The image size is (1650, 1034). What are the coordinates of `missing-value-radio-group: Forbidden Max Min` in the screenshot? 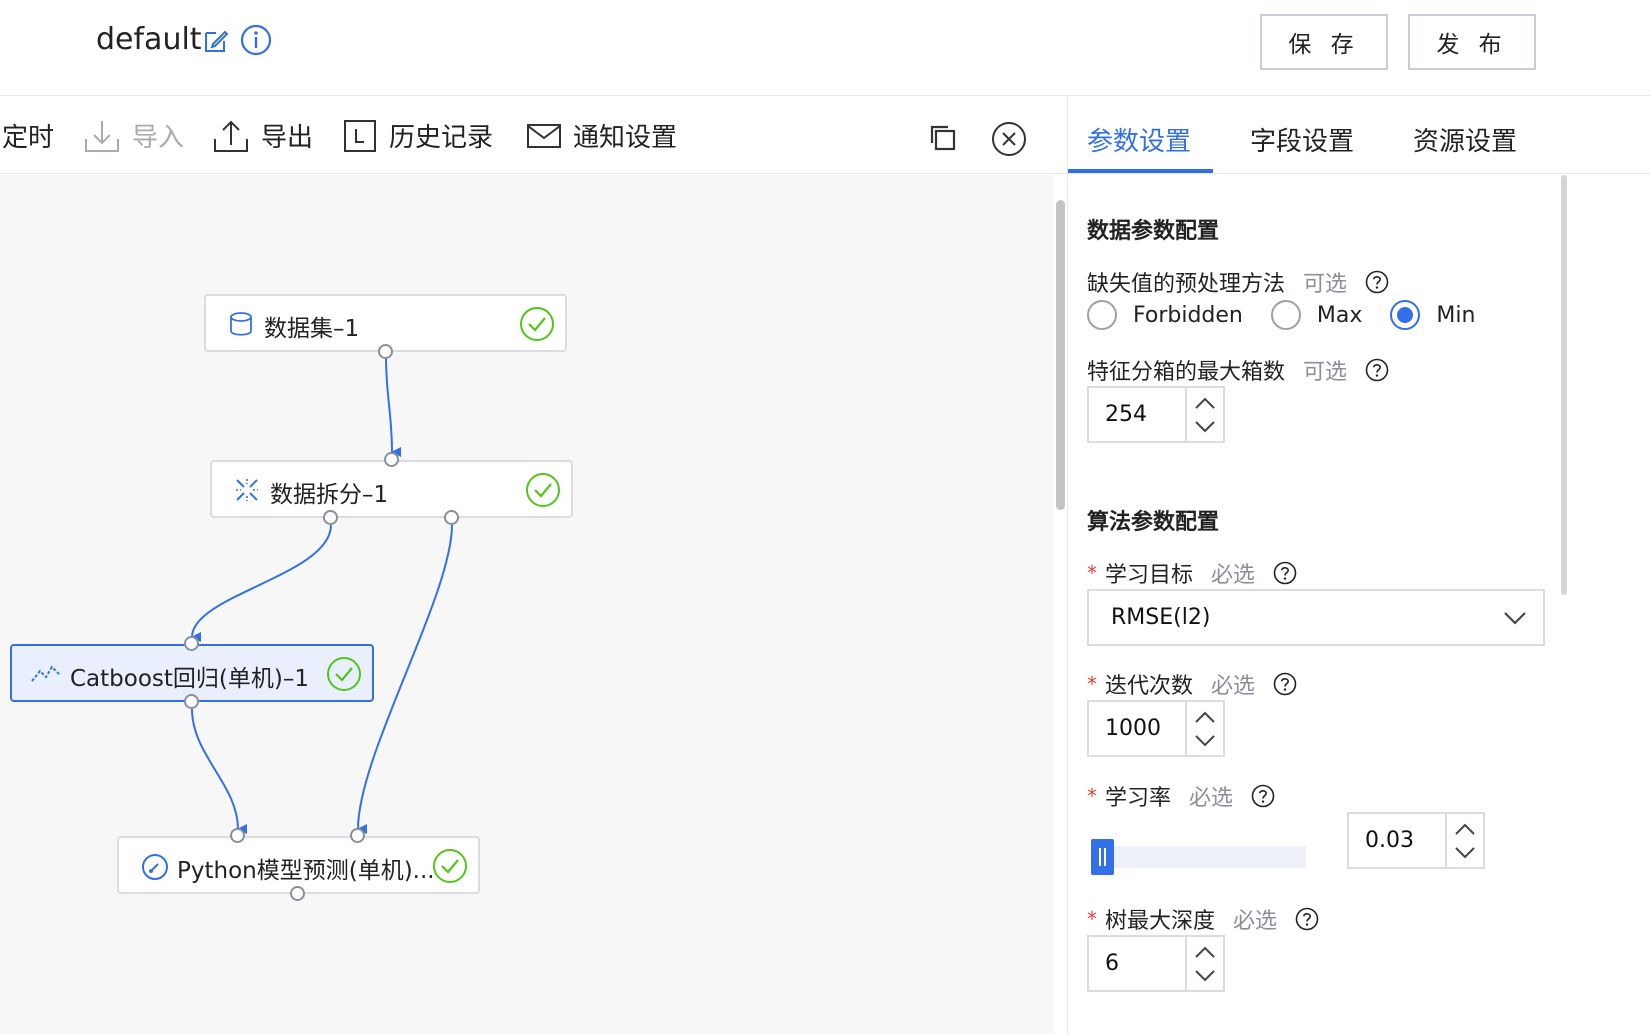 It's located at (1295, 315).